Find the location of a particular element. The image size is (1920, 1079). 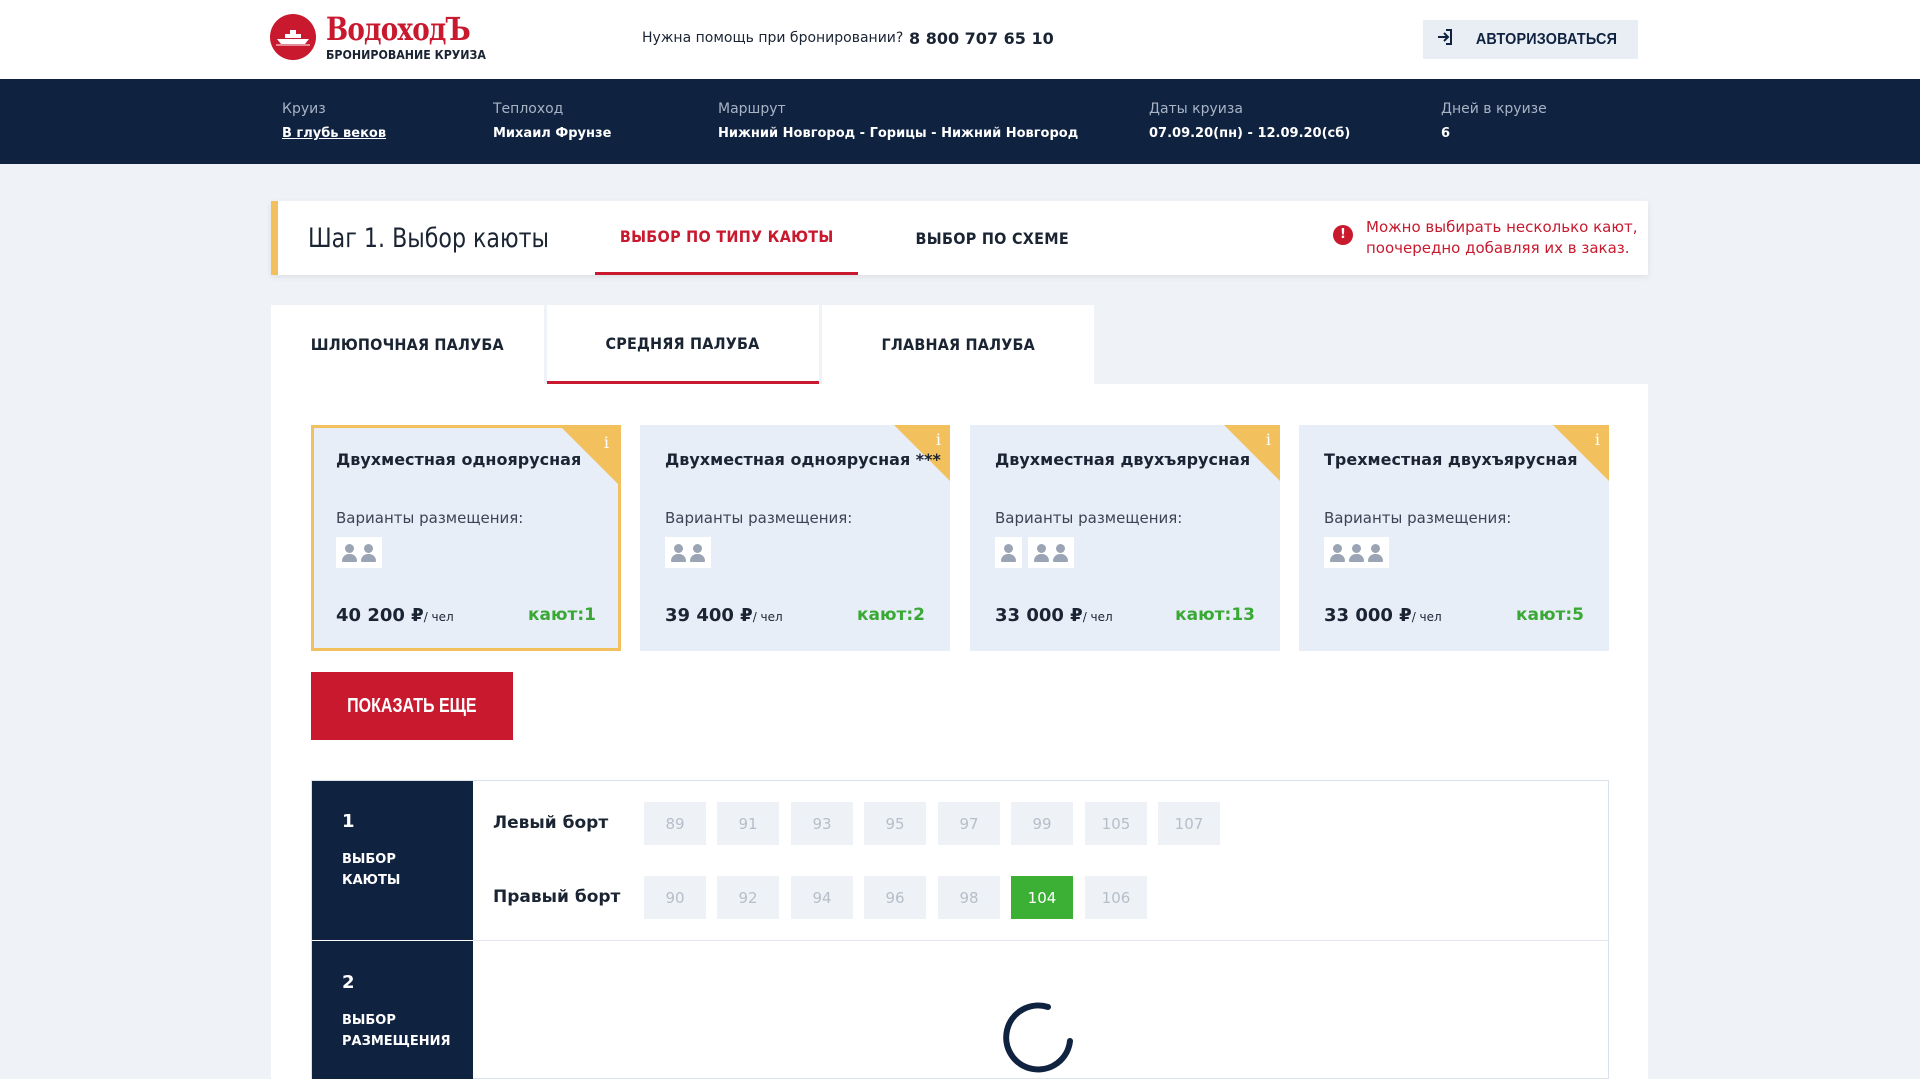

card-price: 39 400 ₽/ чел is located at coordinates (724, 615).